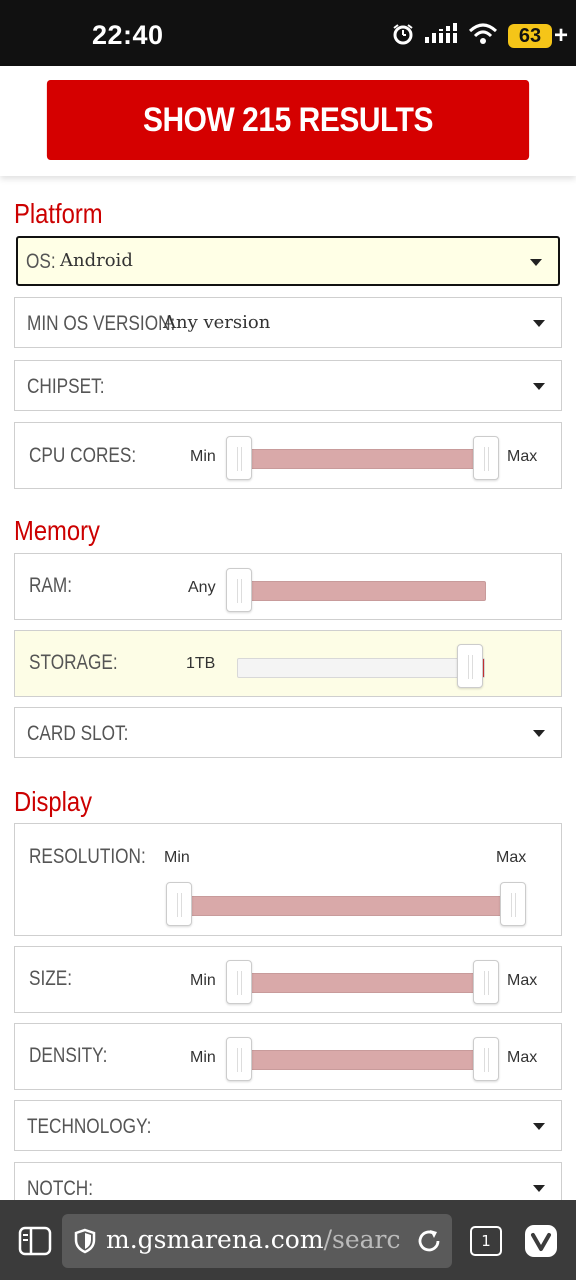  Describe the element at coordinates (179, 904) in the screenshot. I see `resolution-min-handle` at that location.